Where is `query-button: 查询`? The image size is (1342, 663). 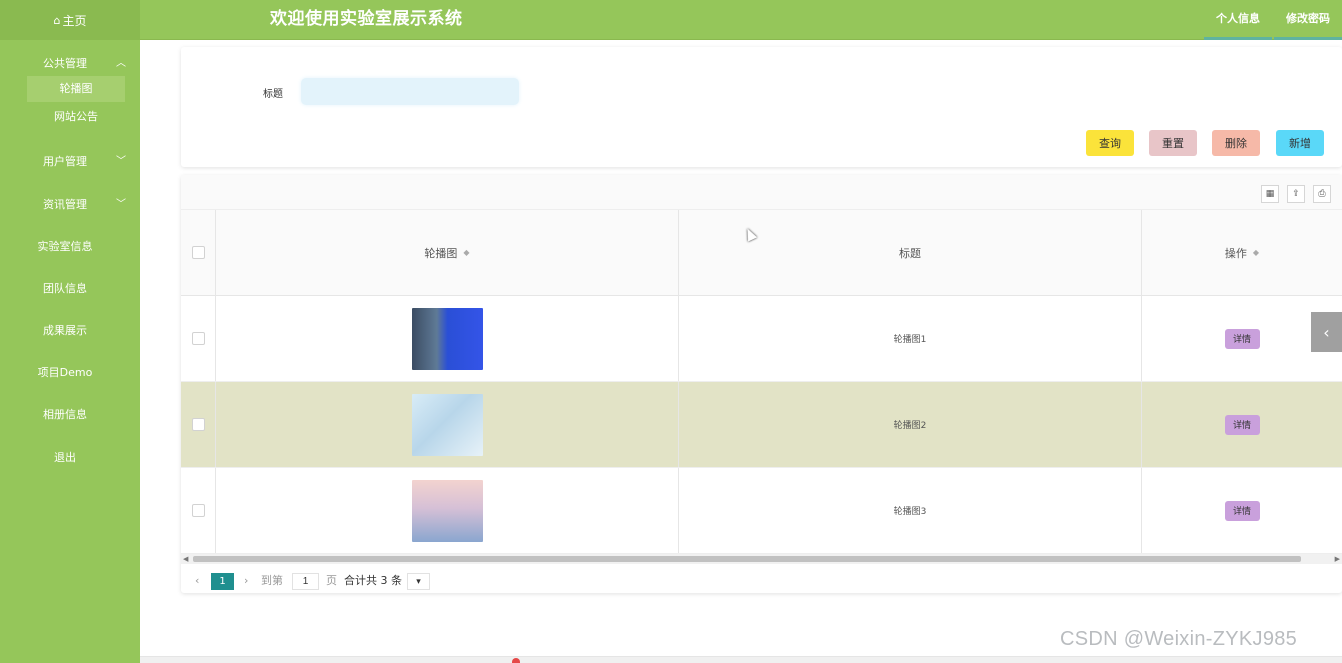 query-button: 查询 is located at coordinates (1110, 143).